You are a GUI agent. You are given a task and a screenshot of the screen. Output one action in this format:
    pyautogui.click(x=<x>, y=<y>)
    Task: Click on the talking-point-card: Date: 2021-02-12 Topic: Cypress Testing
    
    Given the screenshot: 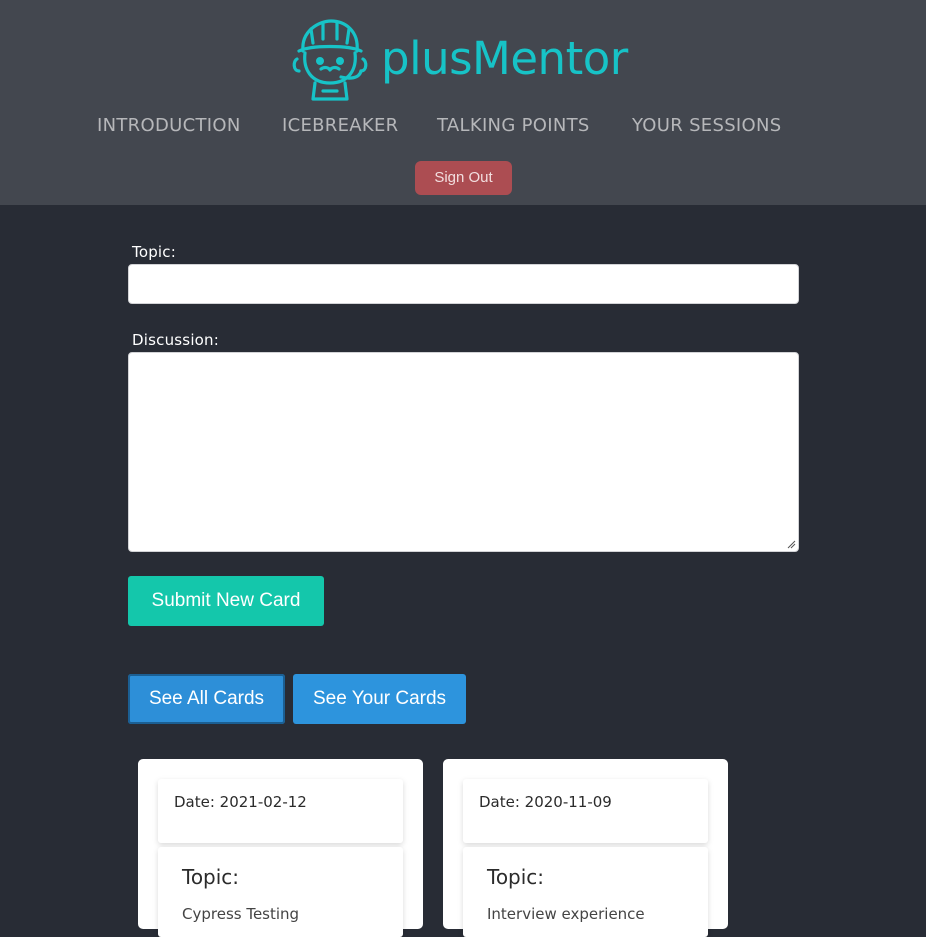 What is the action you would take?
    pyautogui.click(x=280, y=848)
    